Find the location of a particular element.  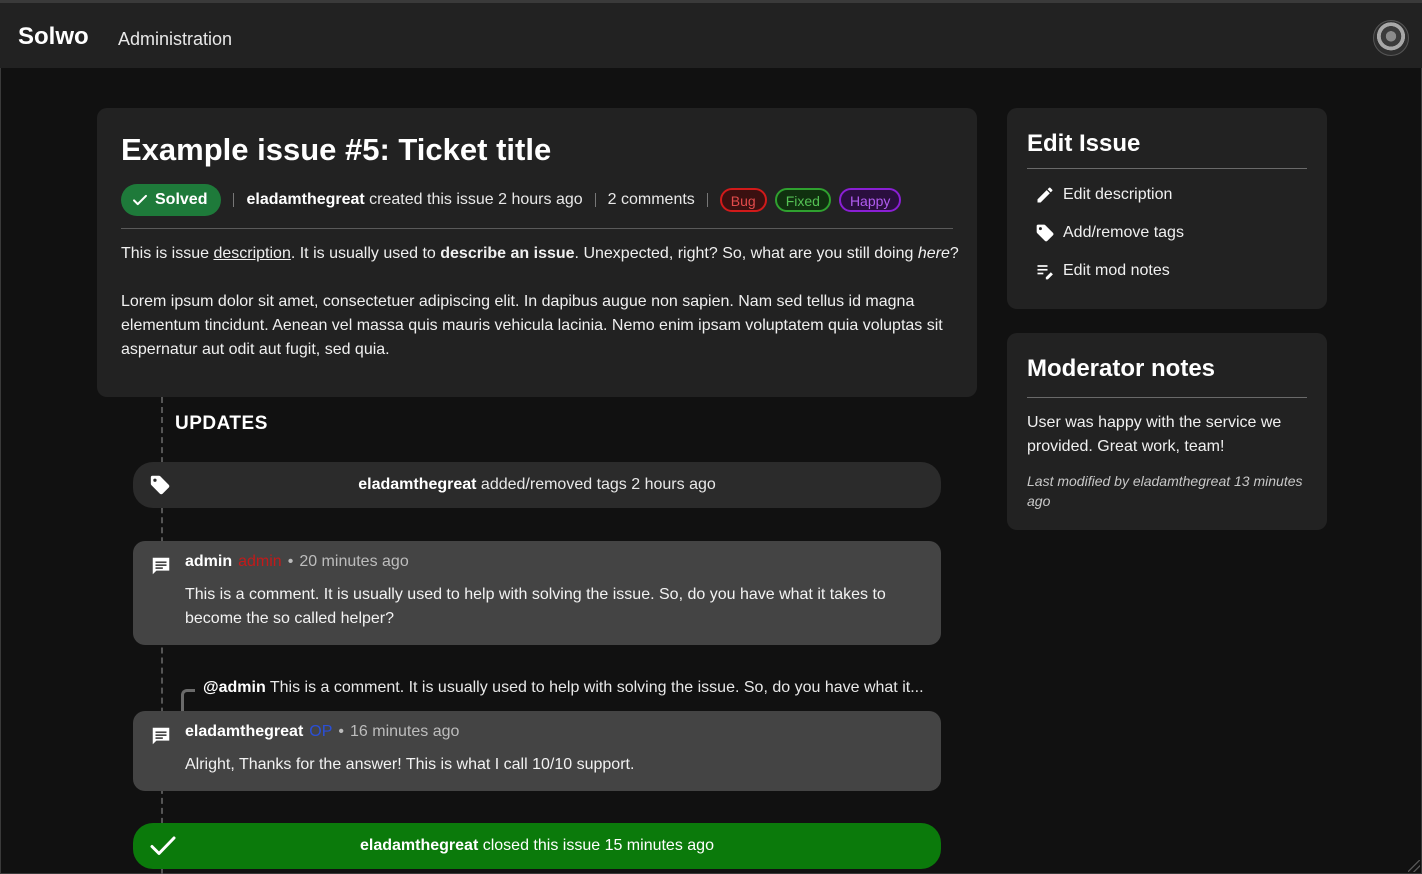

issue-author: eladamthegreat is located at coordinates (305, 199).